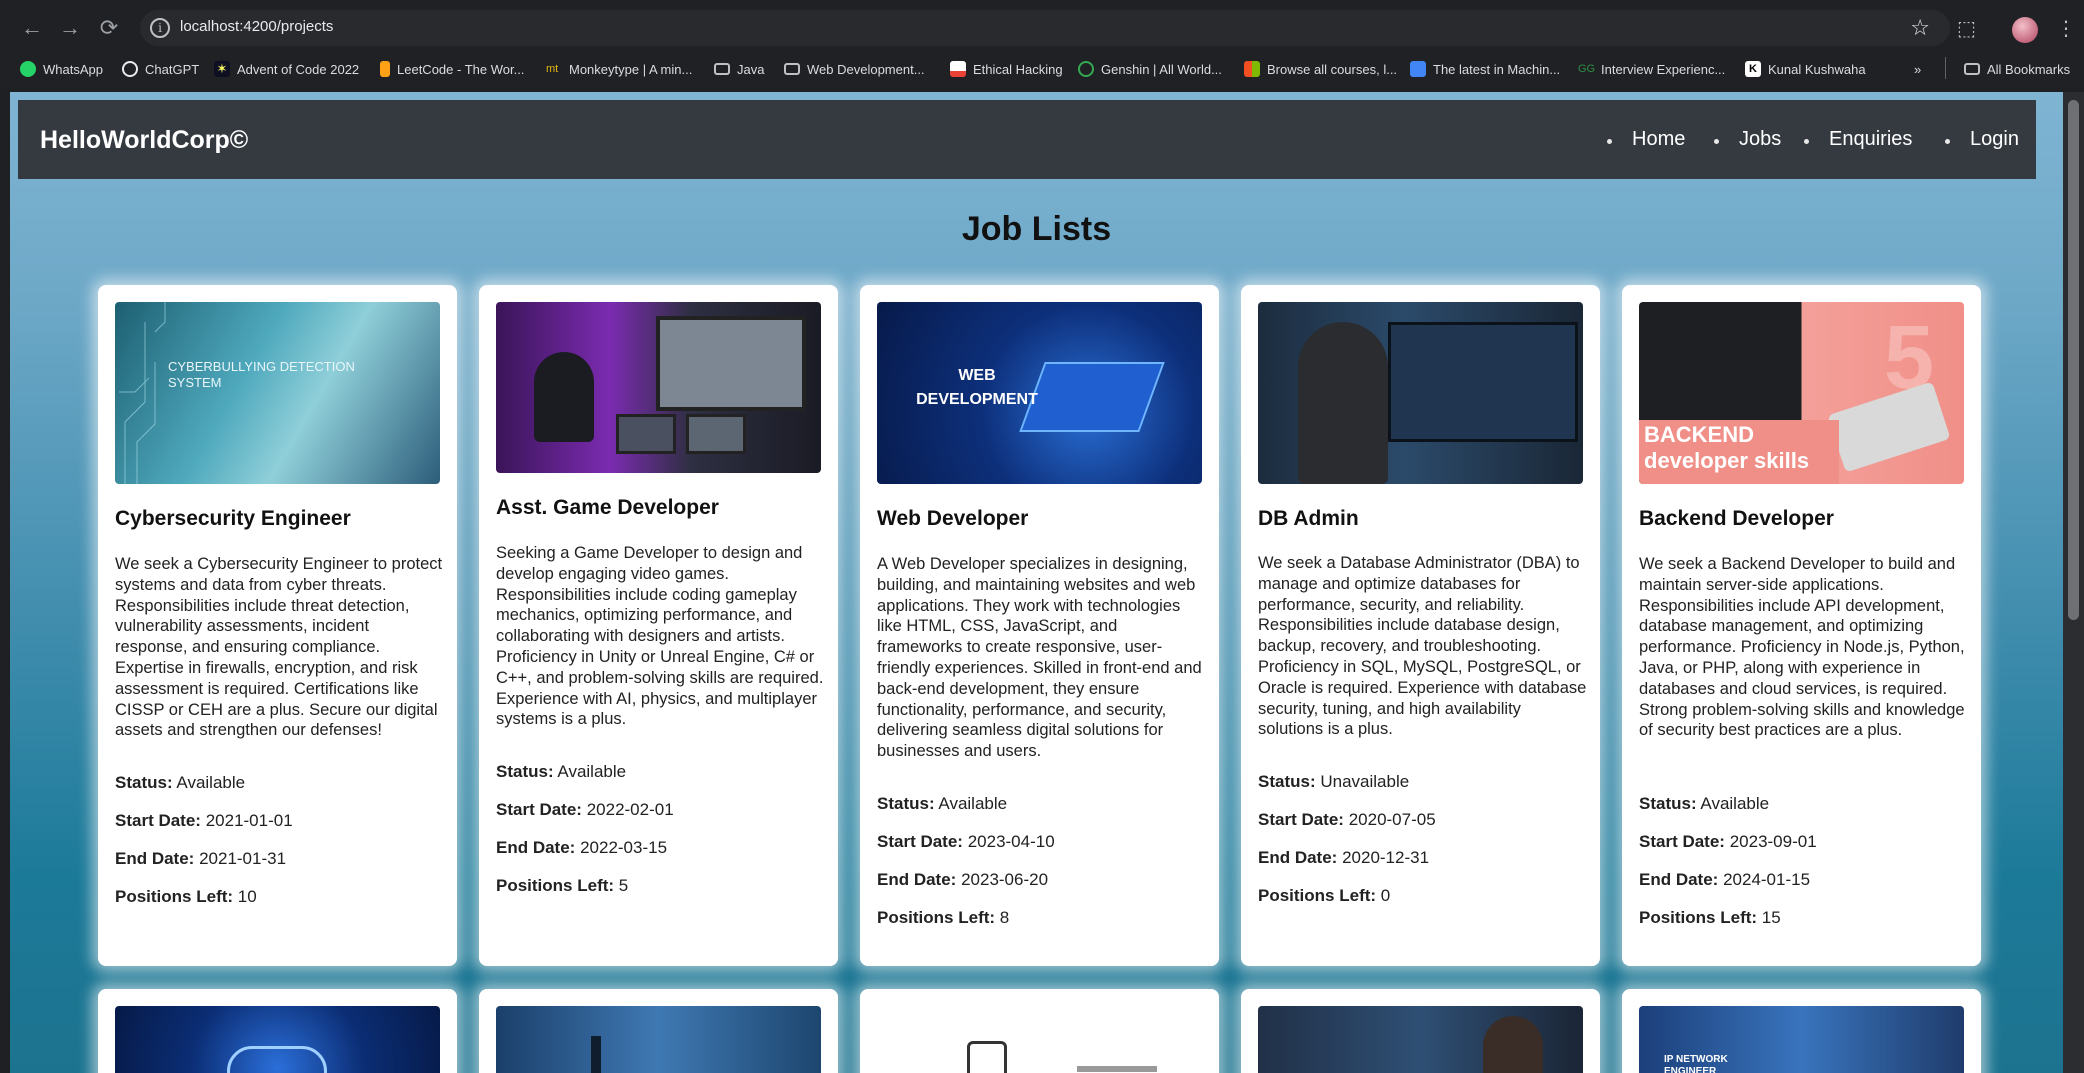 The height and width of the screenshot is (1073, 2084). What do you see at coordinates (1920, 28) in the screenshot?
I see `bookmark-star-icon: ☆` at bounding box center [1920, 28].